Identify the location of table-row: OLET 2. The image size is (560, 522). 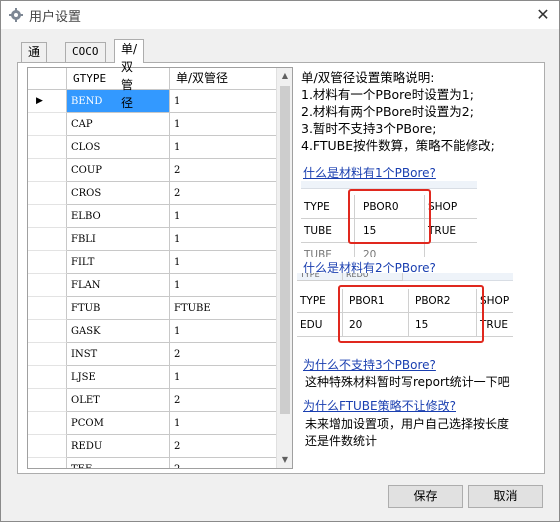
(152, 400).